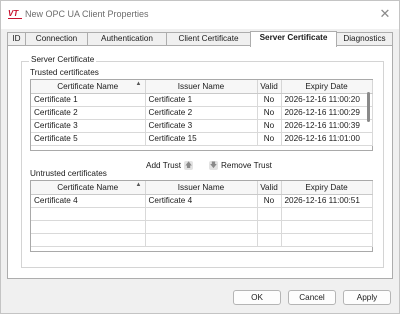 The width and height of the screenshot is (400, 314). I want to click on tab-server-certificate: Server Certificate, so click(293, 39).